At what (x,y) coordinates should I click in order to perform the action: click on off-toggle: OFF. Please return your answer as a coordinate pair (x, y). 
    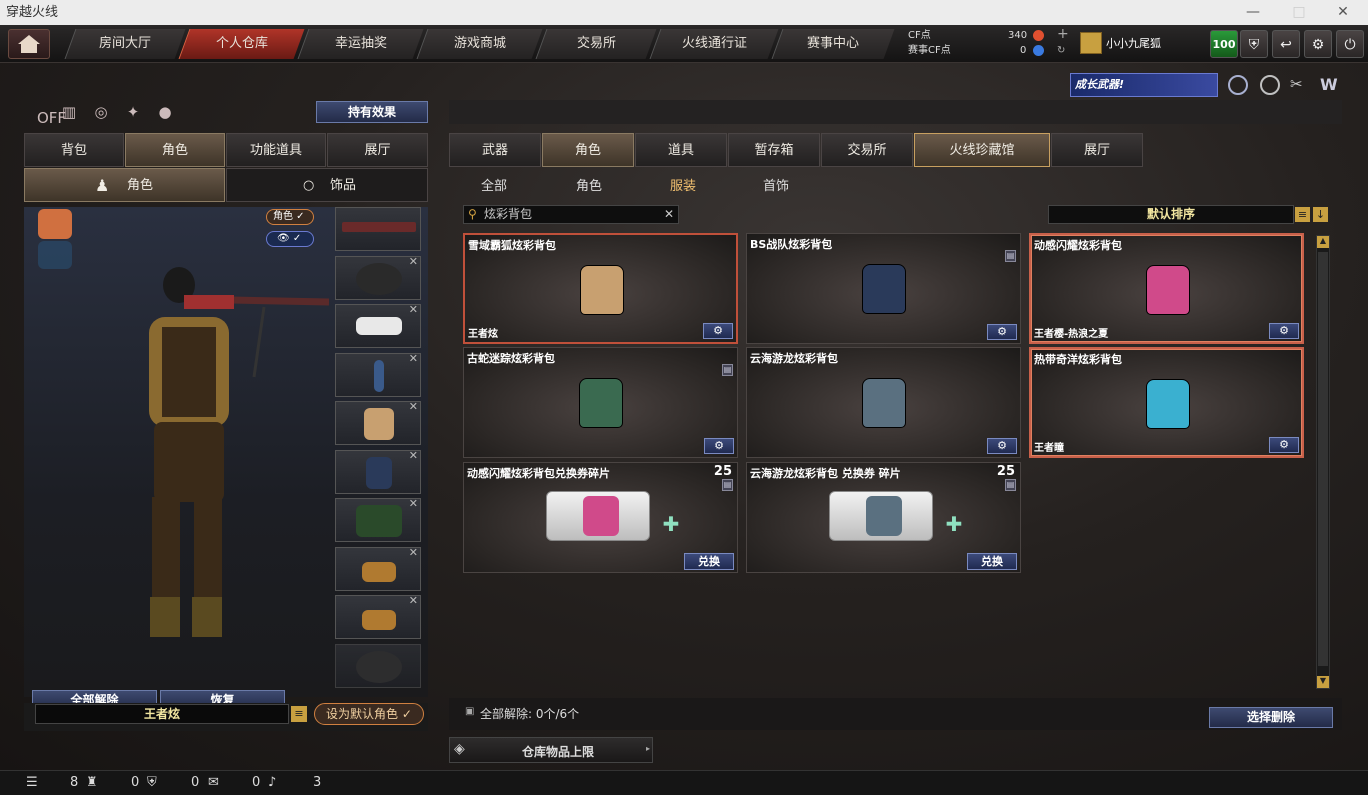
    Looking at the image, I should click on (46, 115).